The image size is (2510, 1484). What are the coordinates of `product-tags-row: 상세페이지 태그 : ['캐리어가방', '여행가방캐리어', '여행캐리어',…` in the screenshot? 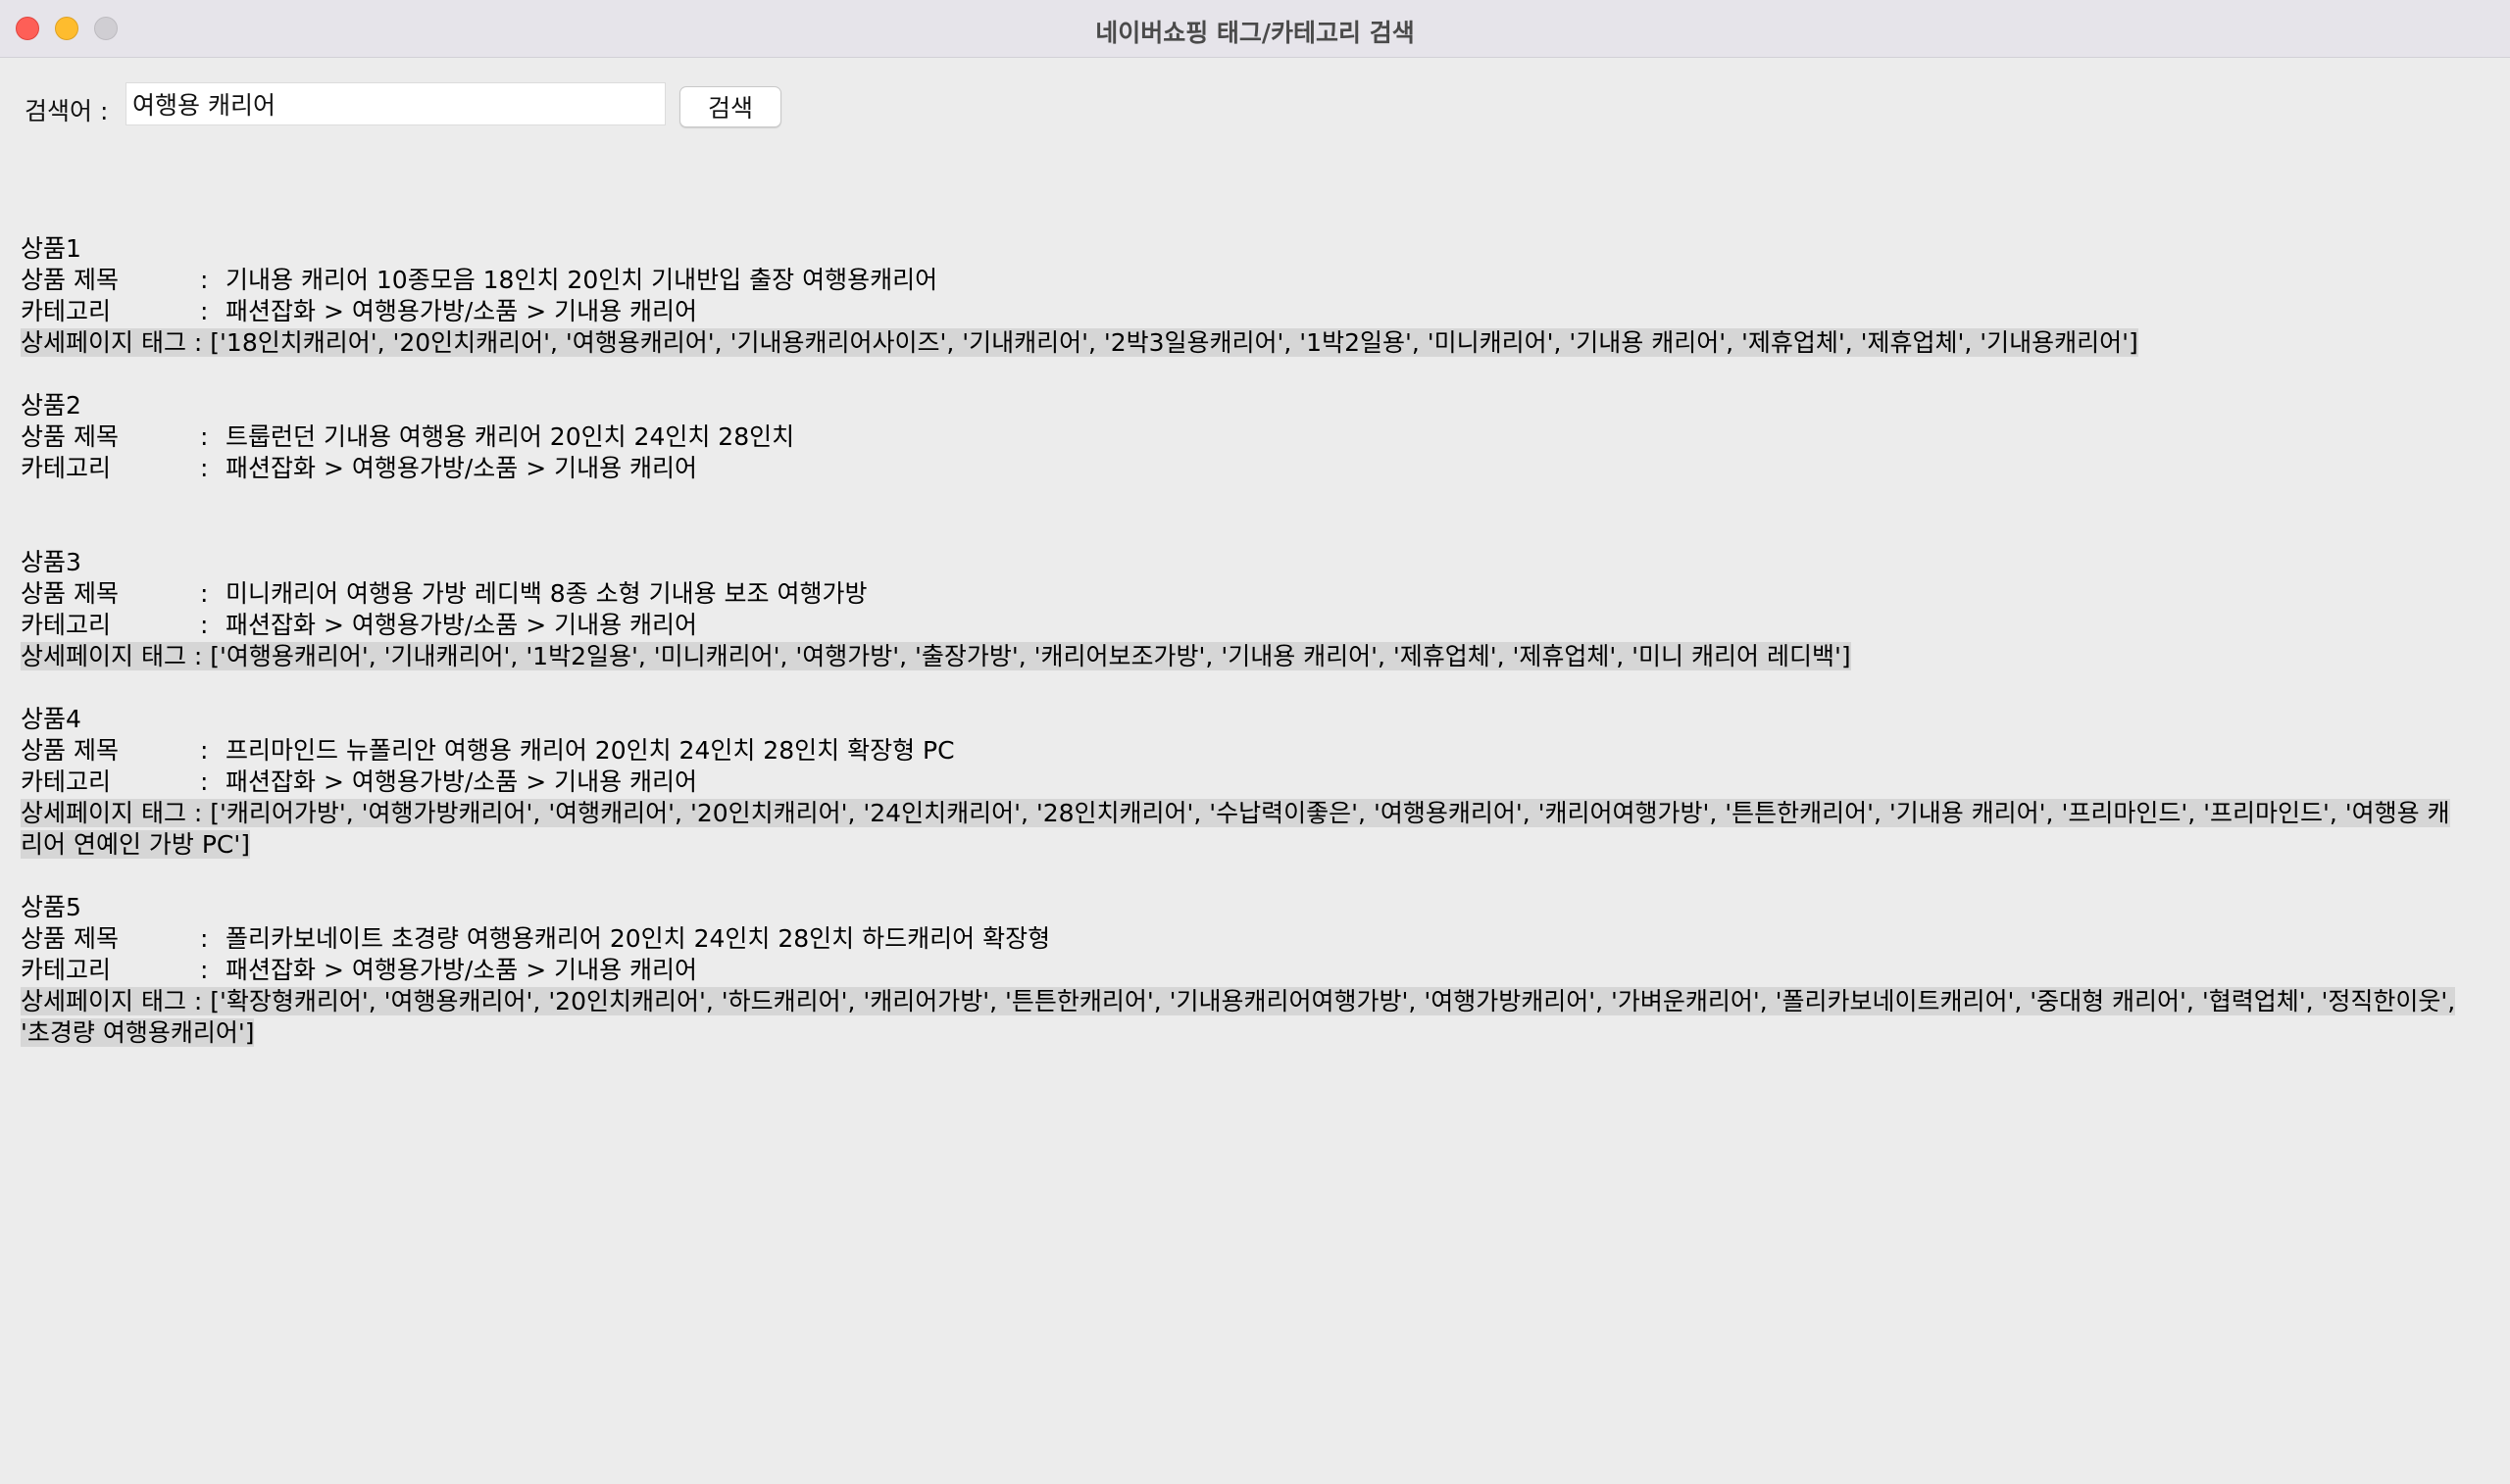 It's located at (1246, 829).